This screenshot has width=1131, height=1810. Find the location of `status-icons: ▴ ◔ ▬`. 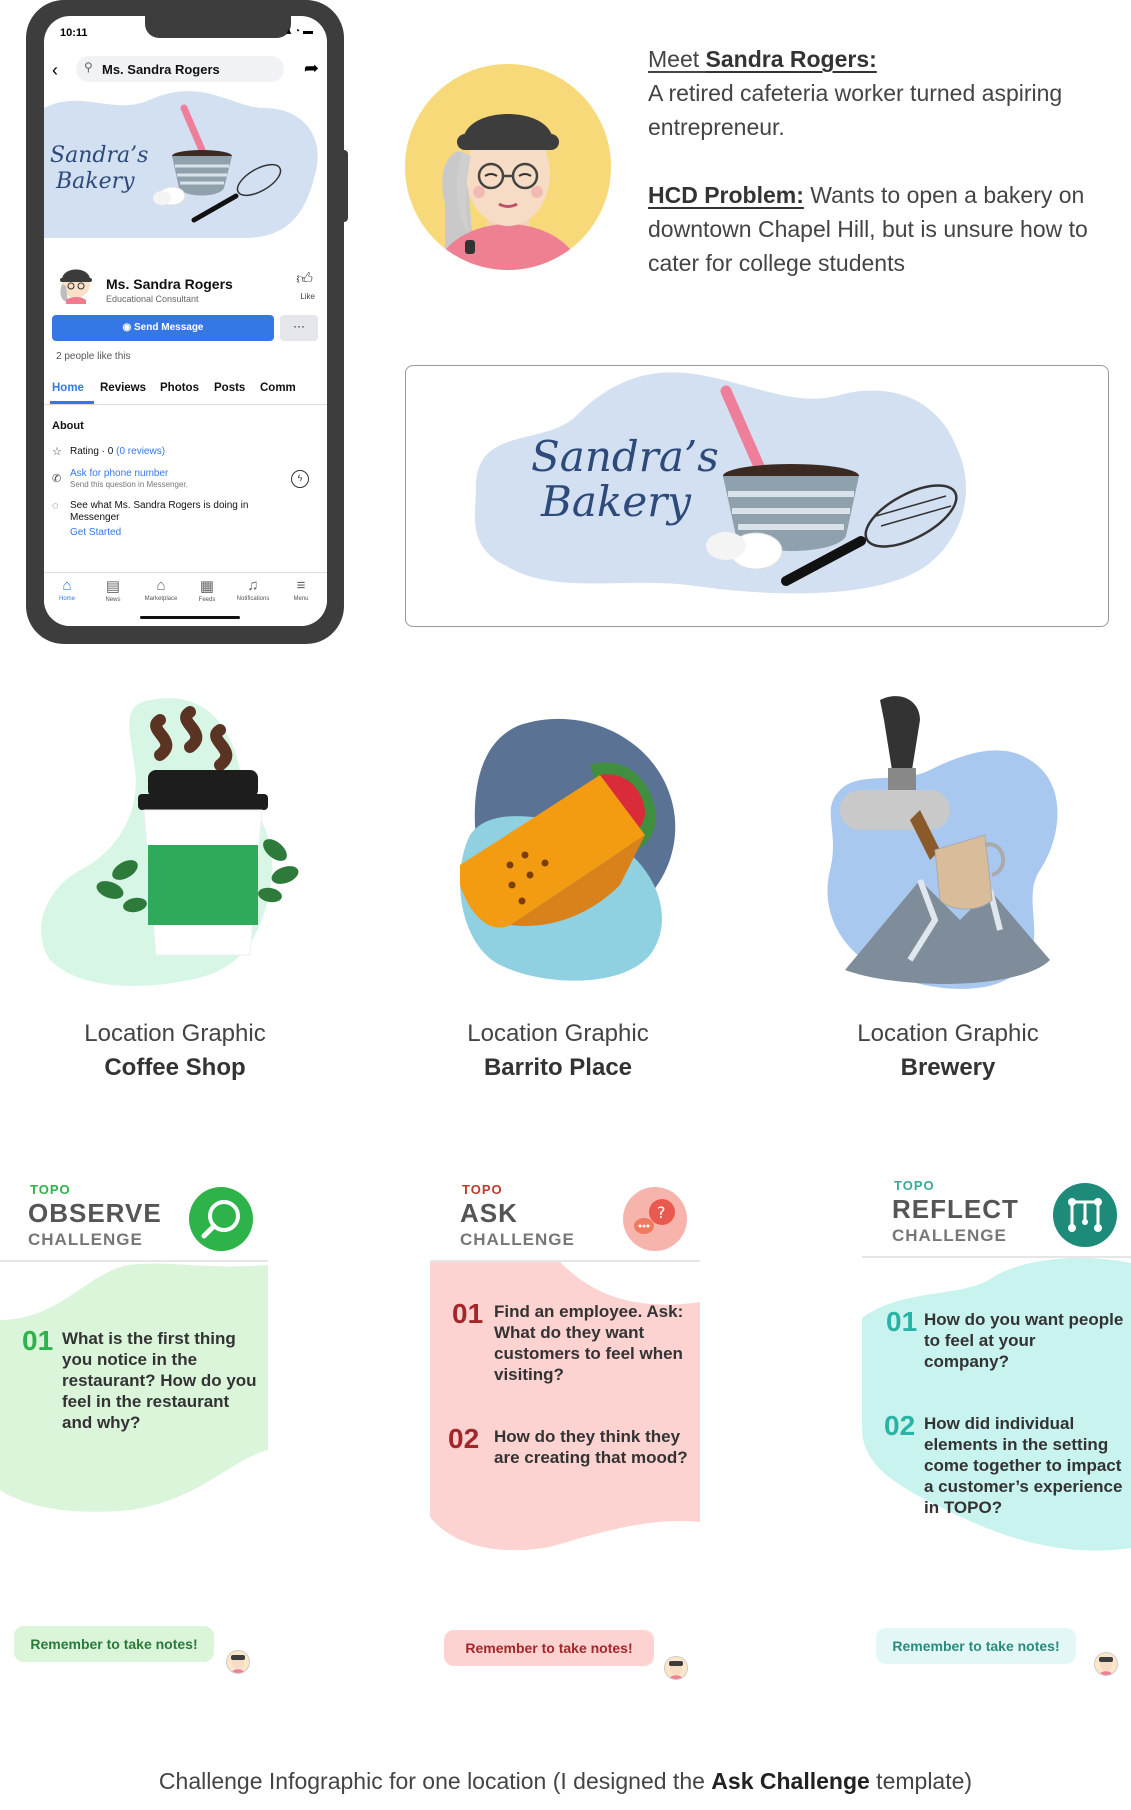

status-icons: ▴ ◔ ▬ is located at coordinates (299, 31).